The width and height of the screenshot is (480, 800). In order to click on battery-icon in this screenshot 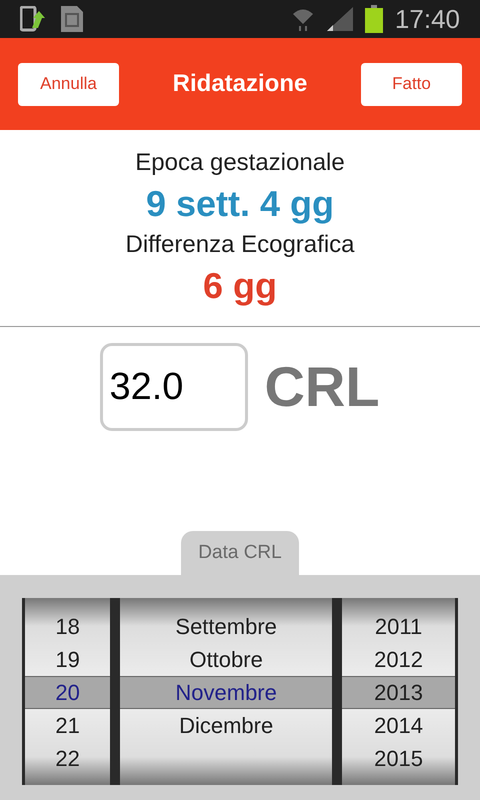, I will do `click(373, 19)`.